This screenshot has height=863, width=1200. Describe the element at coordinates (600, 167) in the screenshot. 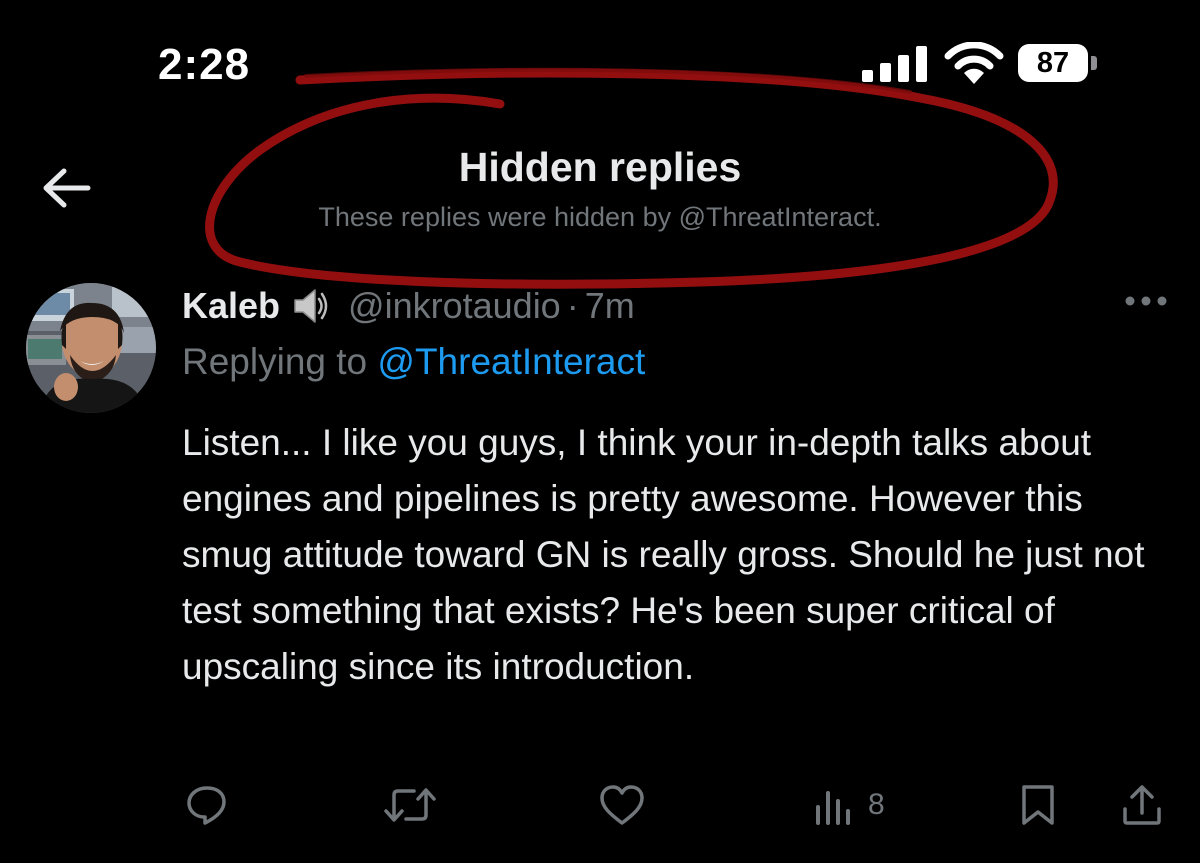

I see `page-title: Hidden replies` at that location.